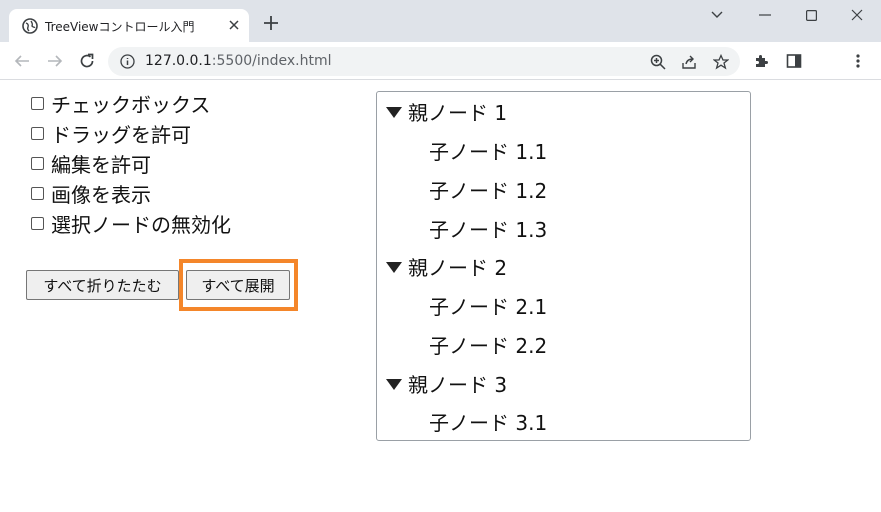 The width and height of the screenshot is (881, 512). I want to click on option-disable-selected: 選択ノードの無効化, so click(131, 224).